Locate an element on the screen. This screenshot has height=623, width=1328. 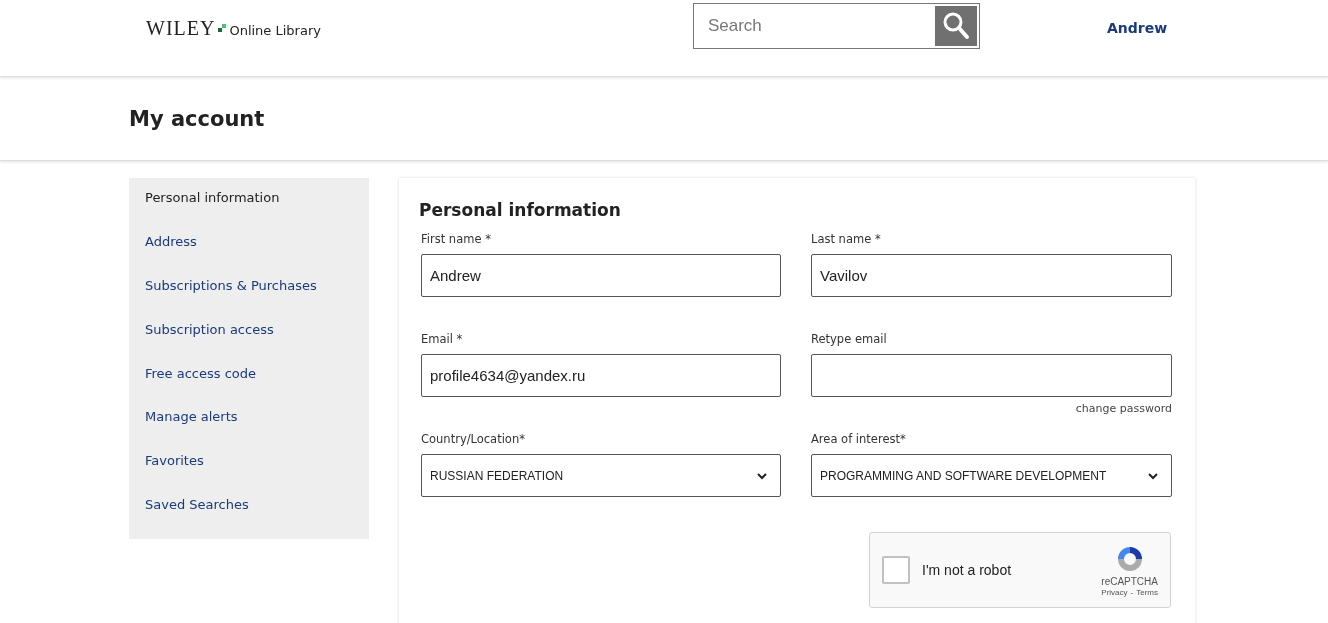
field-label: Email * is located at coordinates (442, 340).